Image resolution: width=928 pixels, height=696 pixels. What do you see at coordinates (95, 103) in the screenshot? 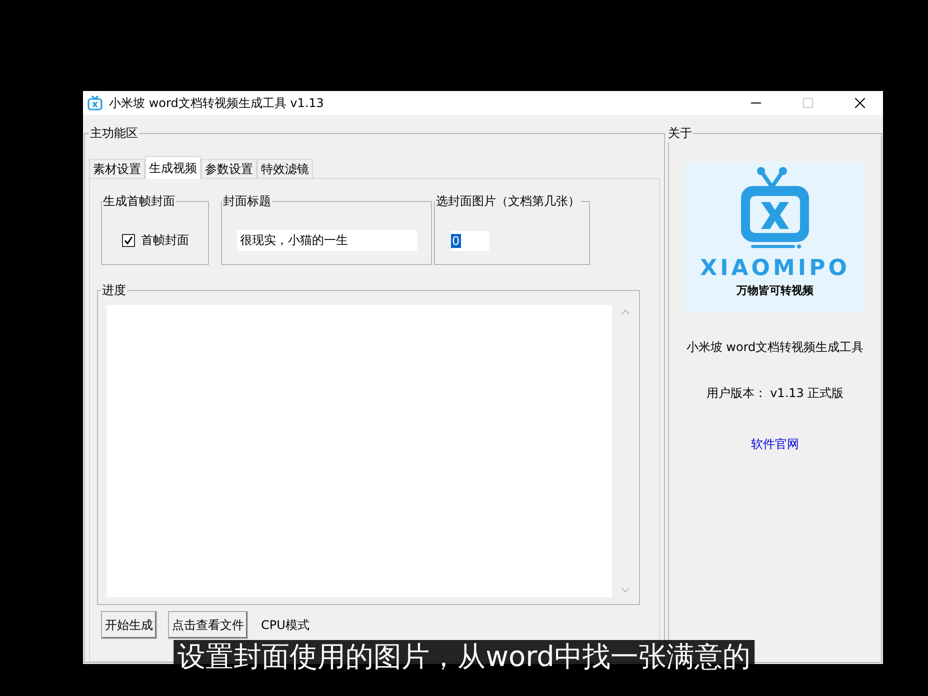
I see `tv-icon` at bounding box center [95, 103].